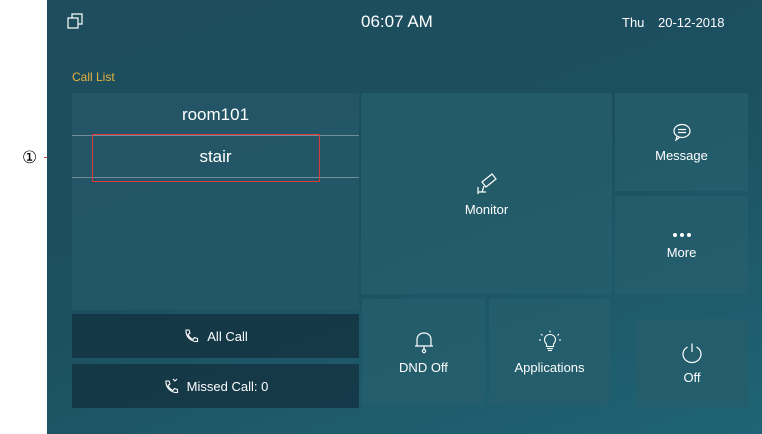 The width and height of the screenshot is (762, 434). I want to click on lightbulb-icon, so click(549, 340).